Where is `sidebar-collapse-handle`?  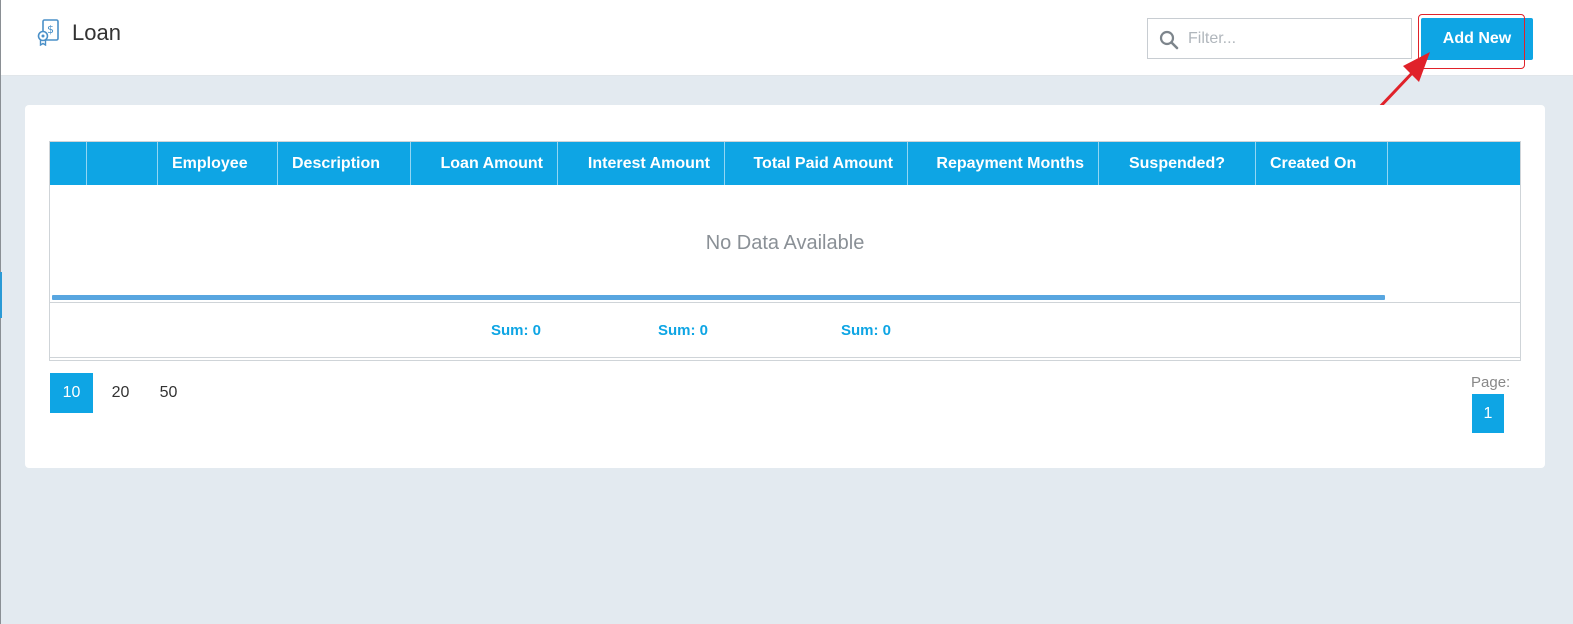 sidebar-collapse-handle is located at coordinates (1, 295).